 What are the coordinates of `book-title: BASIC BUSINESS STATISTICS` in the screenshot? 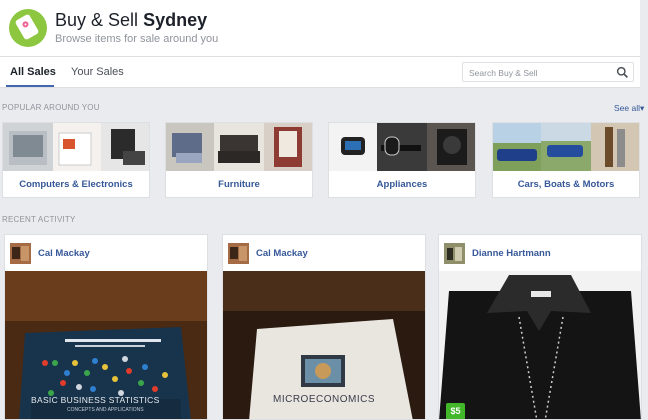 It's located at (95, 400).